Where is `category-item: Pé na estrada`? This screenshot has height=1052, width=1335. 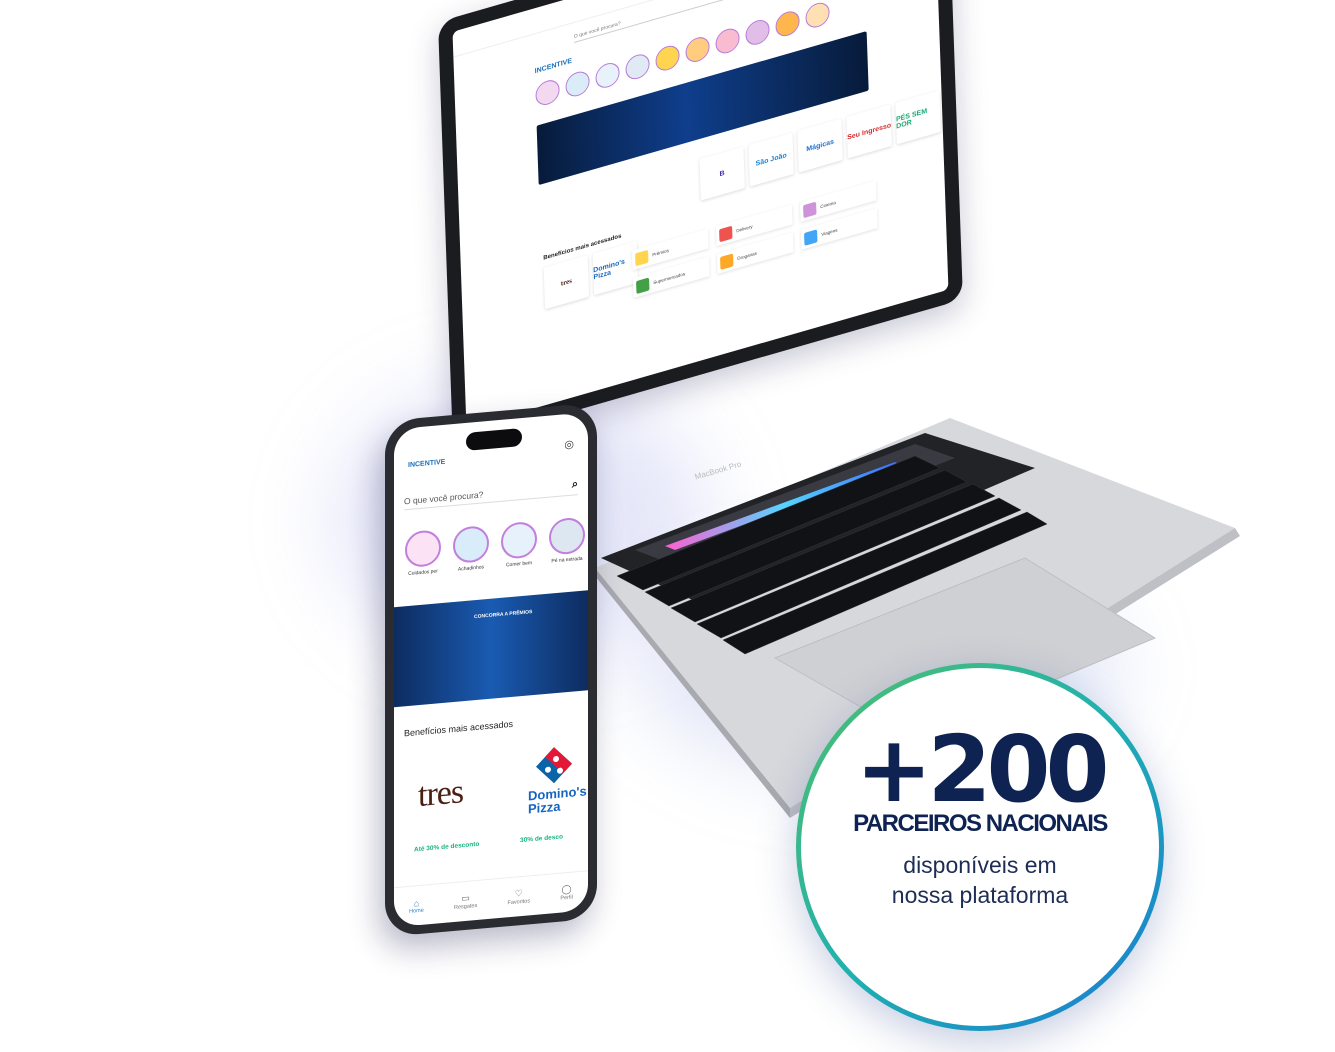 category-item: Pé na estrada is located at coordinates (567, 540).